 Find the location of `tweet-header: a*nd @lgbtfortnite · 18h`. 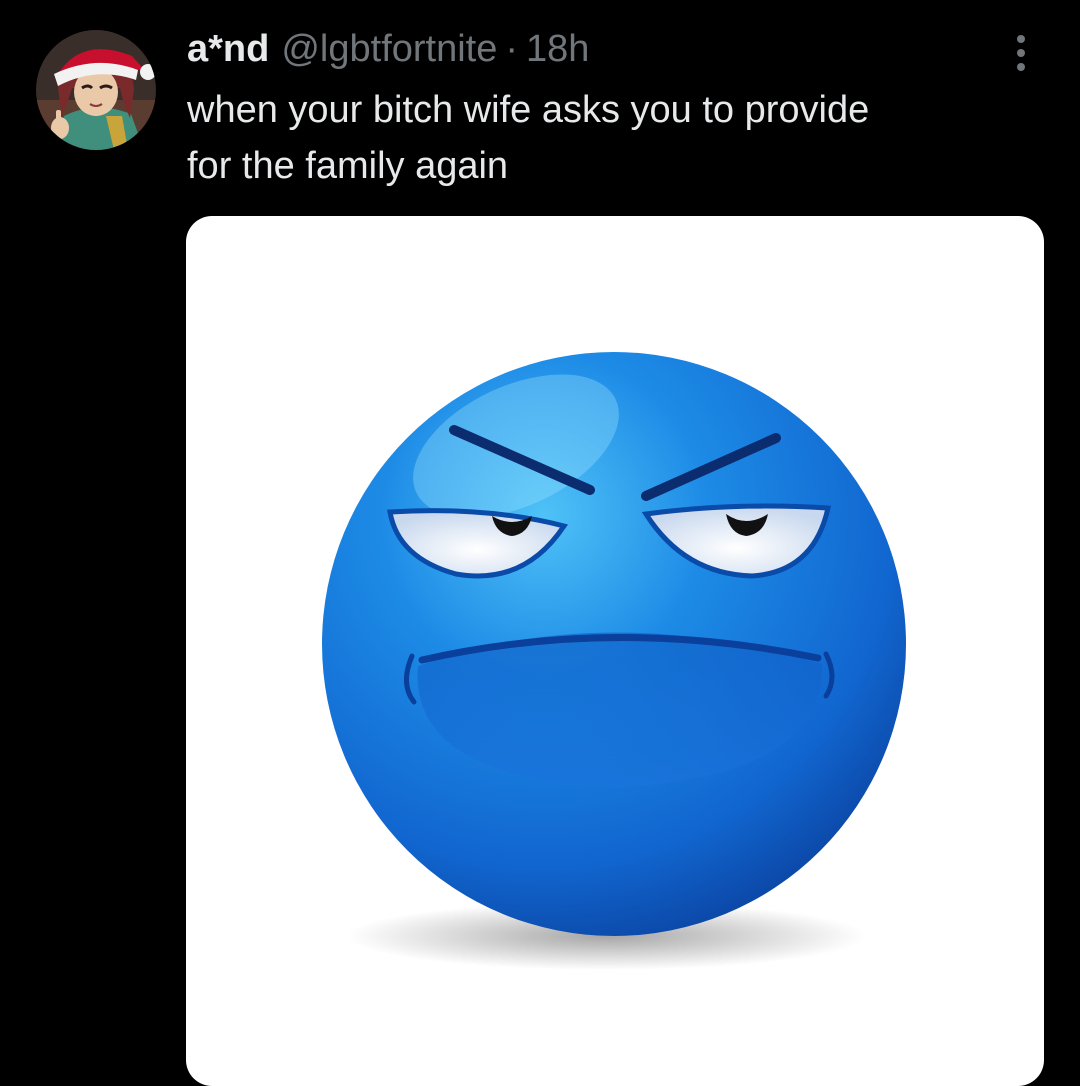

tweet-header: a*nd @lgbtfortnite · 18h is located at coordinates (388, 49).